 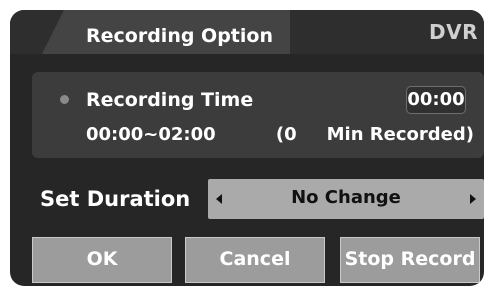 I want to click on dialog-title-bar: Recording Option DVR, so click(x=247, y=32).